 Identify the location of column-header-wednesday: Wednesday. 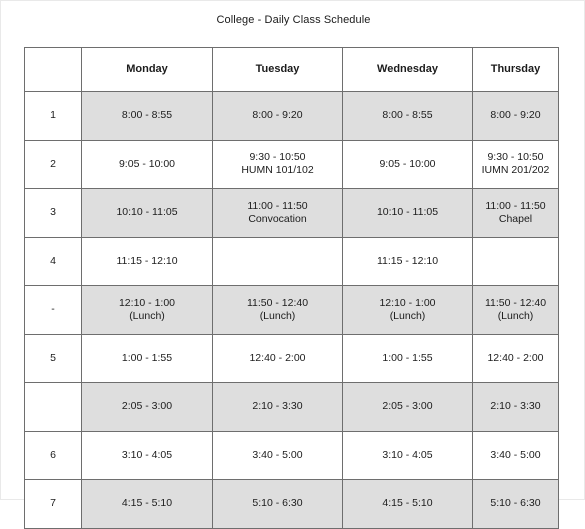
(407, 69).